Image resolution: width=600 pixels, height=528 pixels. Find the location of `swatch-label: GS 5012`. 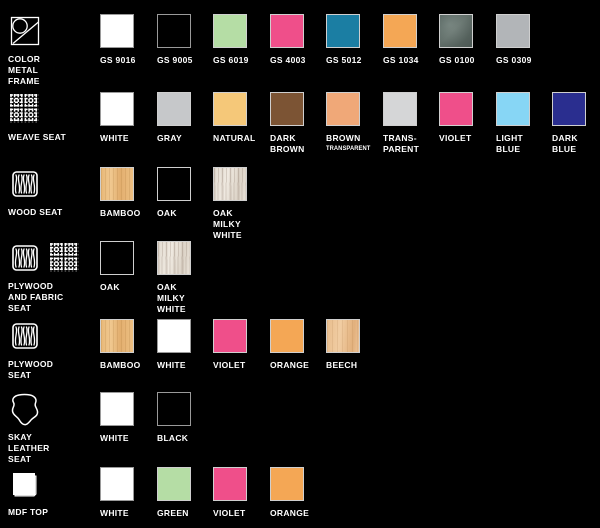

swatch-label: GS 5012 is located at coordinates (344, 60).